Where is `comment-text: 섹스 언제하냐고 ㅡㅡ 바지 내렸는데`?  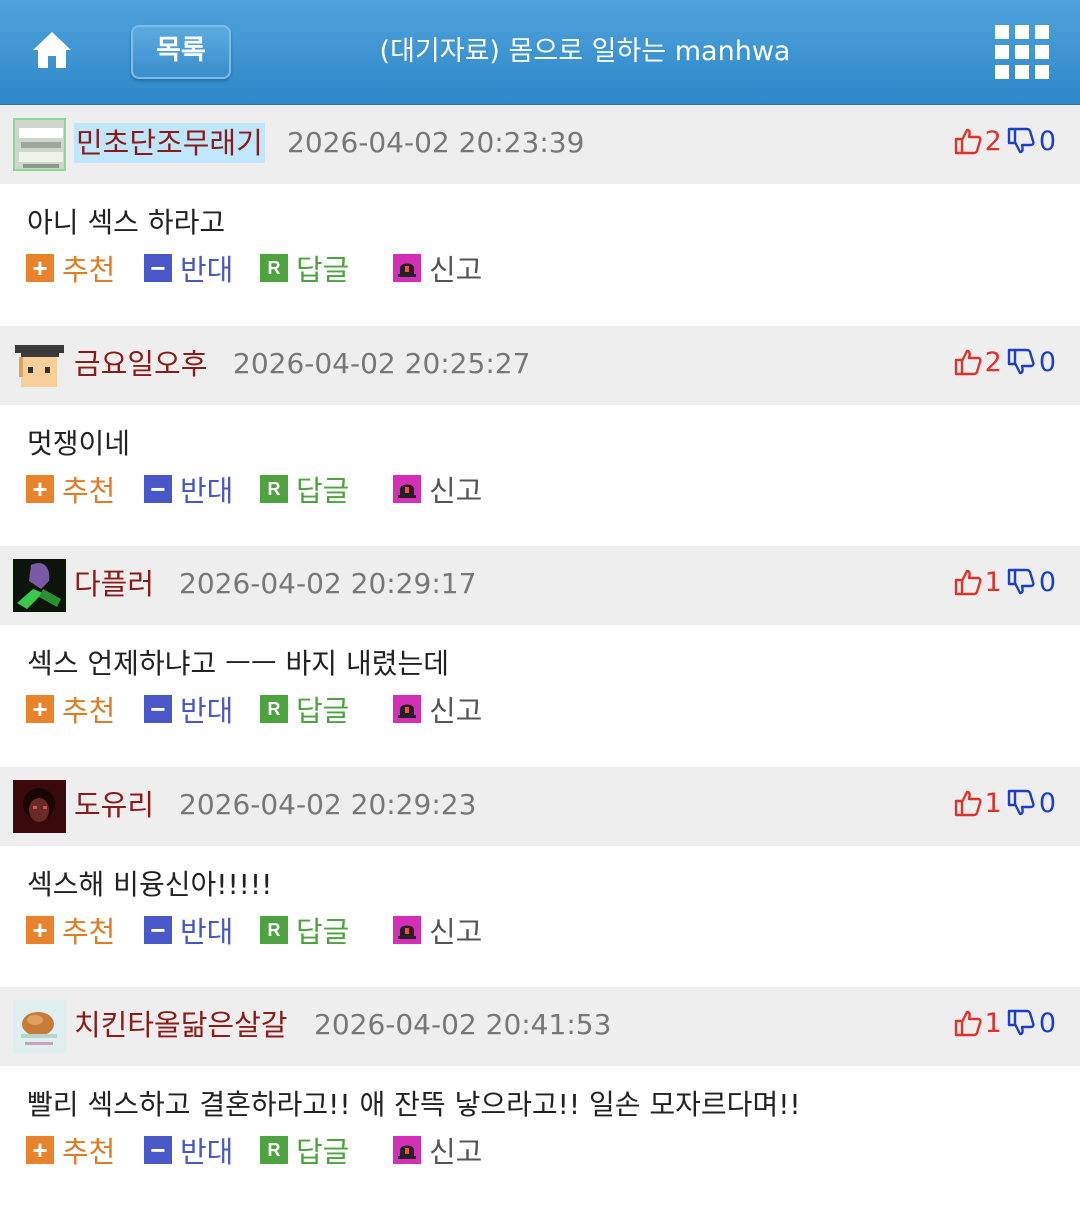
comment-text: 섹스 언제하냐고 ㅡㅡ 바지 내렸는데 is located at coordinates (238, 663).